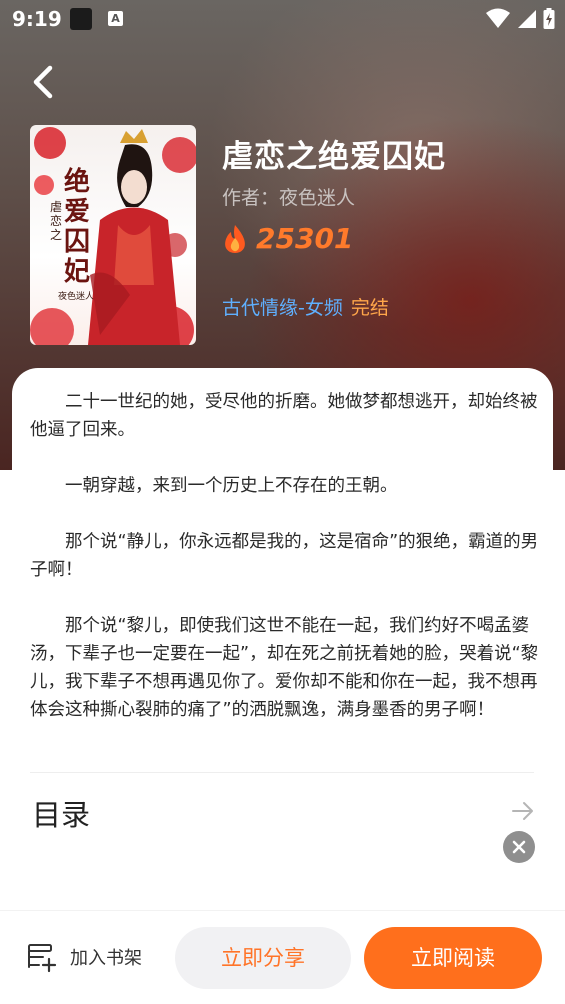 The height and width of the screenshot is (1004, 565). Describe the element at coordinates (81, 19) in the screenshot. I see `notification-app-icon` at that location.